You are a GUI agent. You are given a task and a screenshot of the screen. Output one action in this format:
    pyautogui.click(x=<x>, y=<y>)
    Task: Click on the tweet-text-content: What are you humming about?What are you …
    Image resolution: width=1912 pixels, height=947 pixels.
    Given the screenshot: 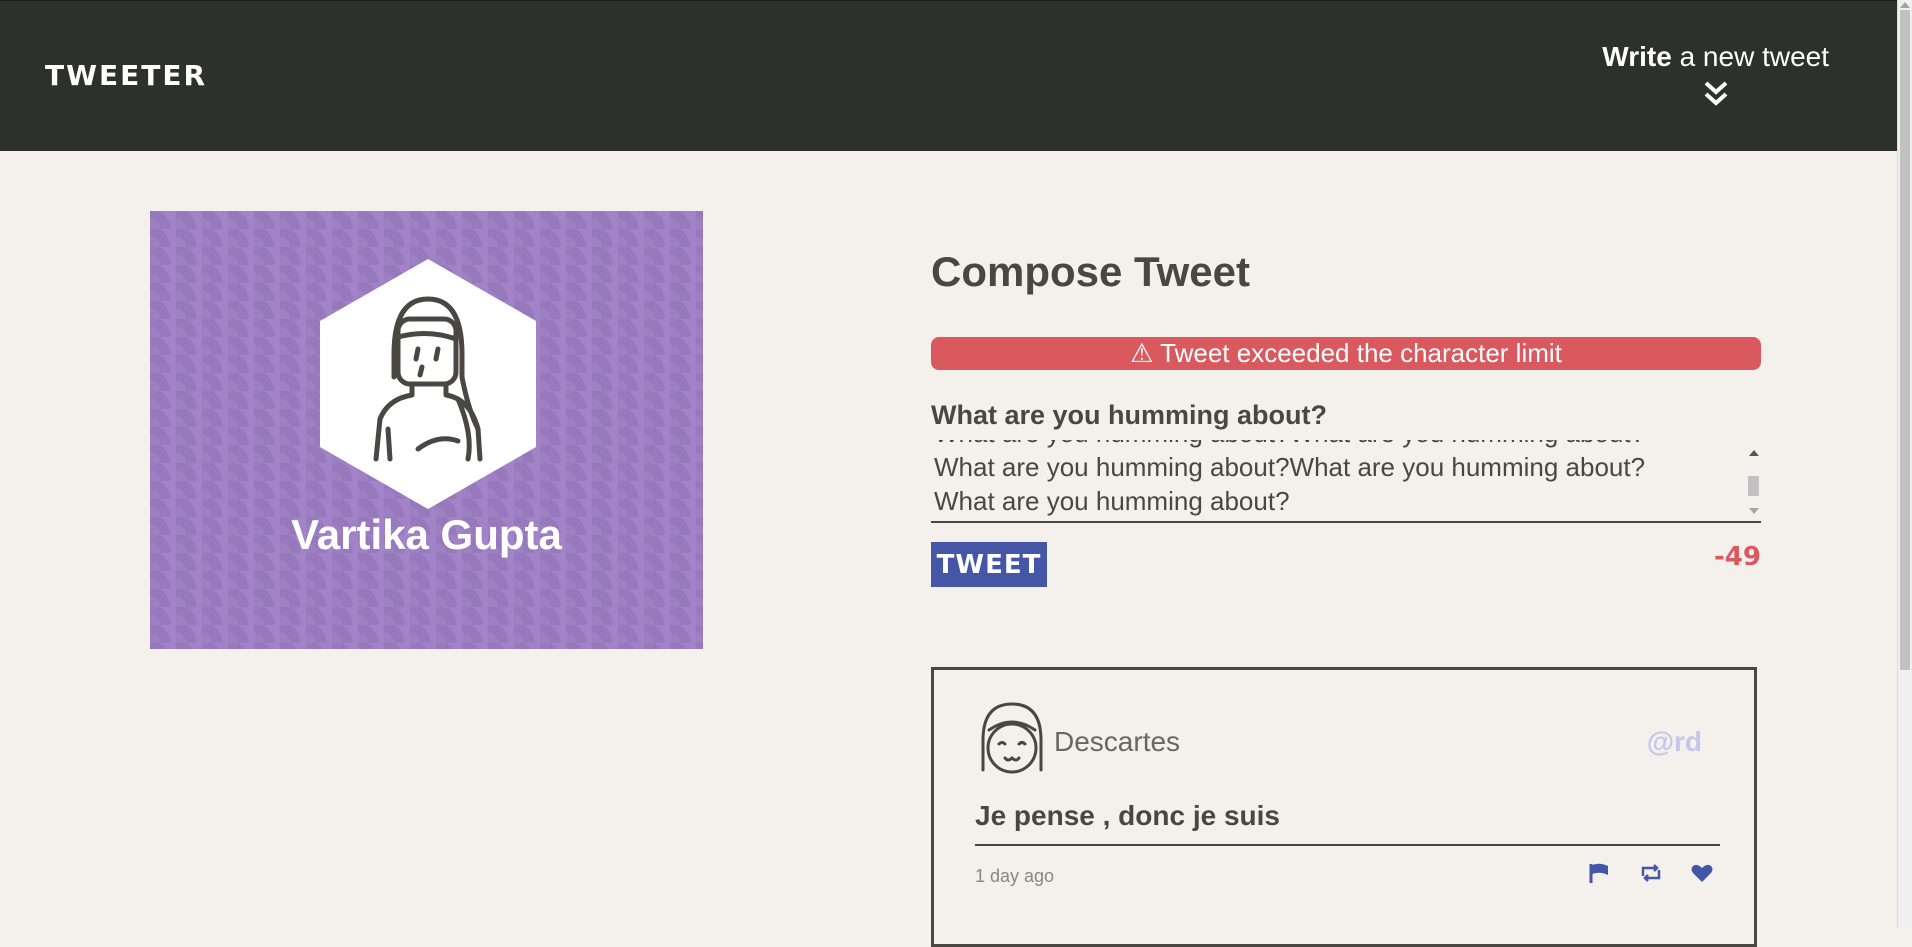 What is the action you would take?
    pyautogui.click(x=1334, y=480)
    